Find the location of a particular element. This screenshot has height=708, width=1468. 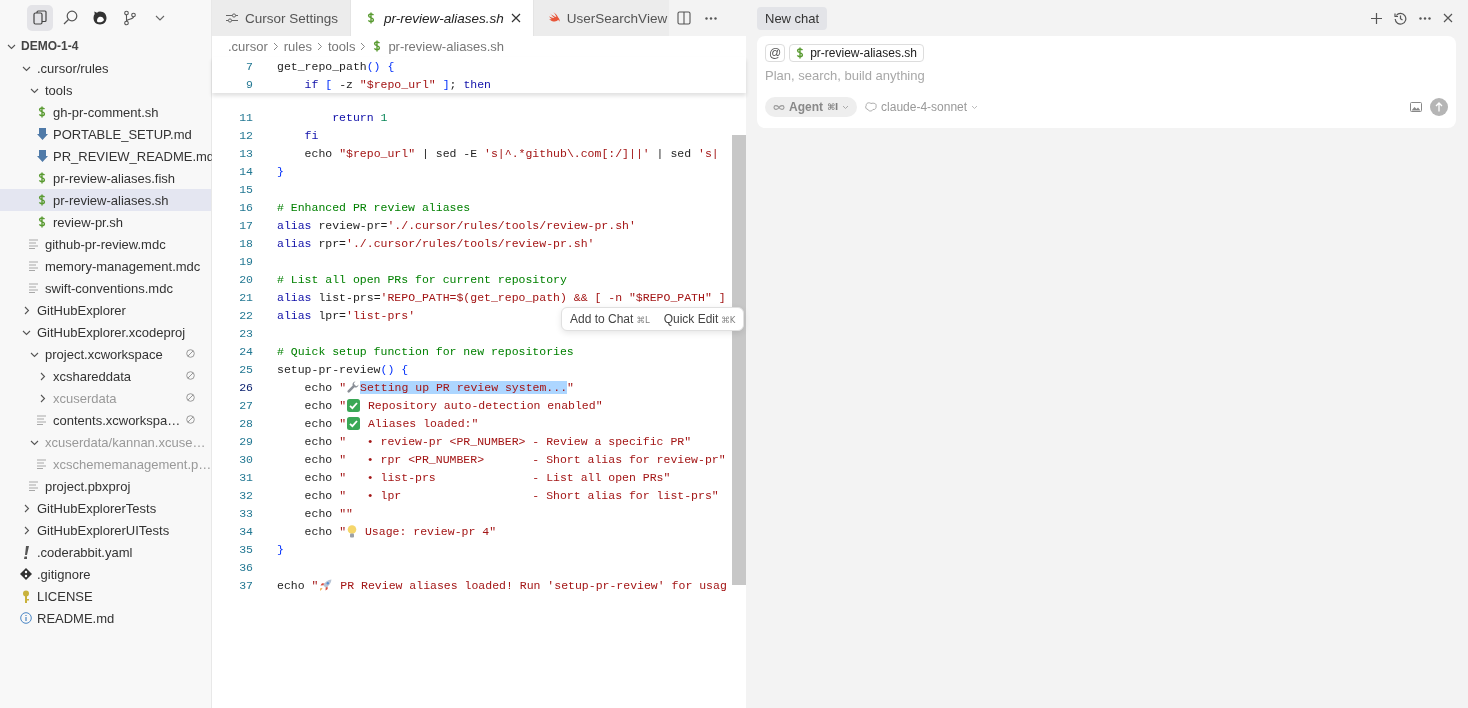

folder-item: GitHubExplorer.xcodeproj is located at coordinates (105, 332).